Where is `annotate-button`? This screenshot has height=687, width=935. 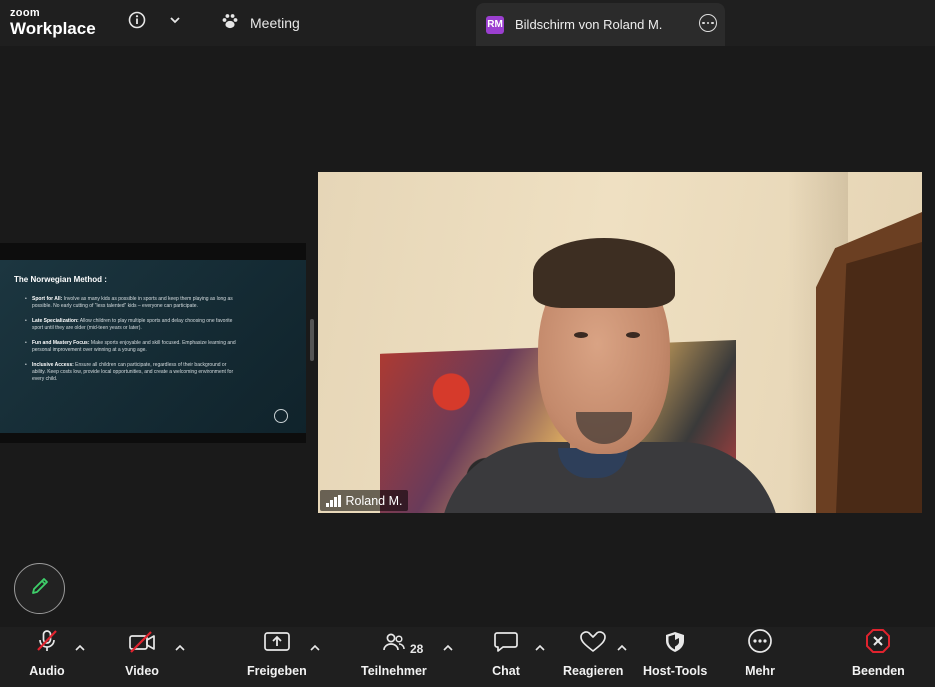
annotate-button is located at coordinates (39, 588).